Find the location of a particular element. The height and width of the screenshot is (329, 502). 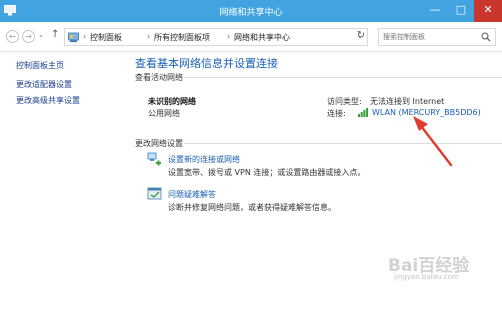

address-bar: ← → ⌄ ↑ › 控制面板 › 所有控制面板项 › 网络和共享中心 ⌄ ↻ is located at coordinates (251, 37).